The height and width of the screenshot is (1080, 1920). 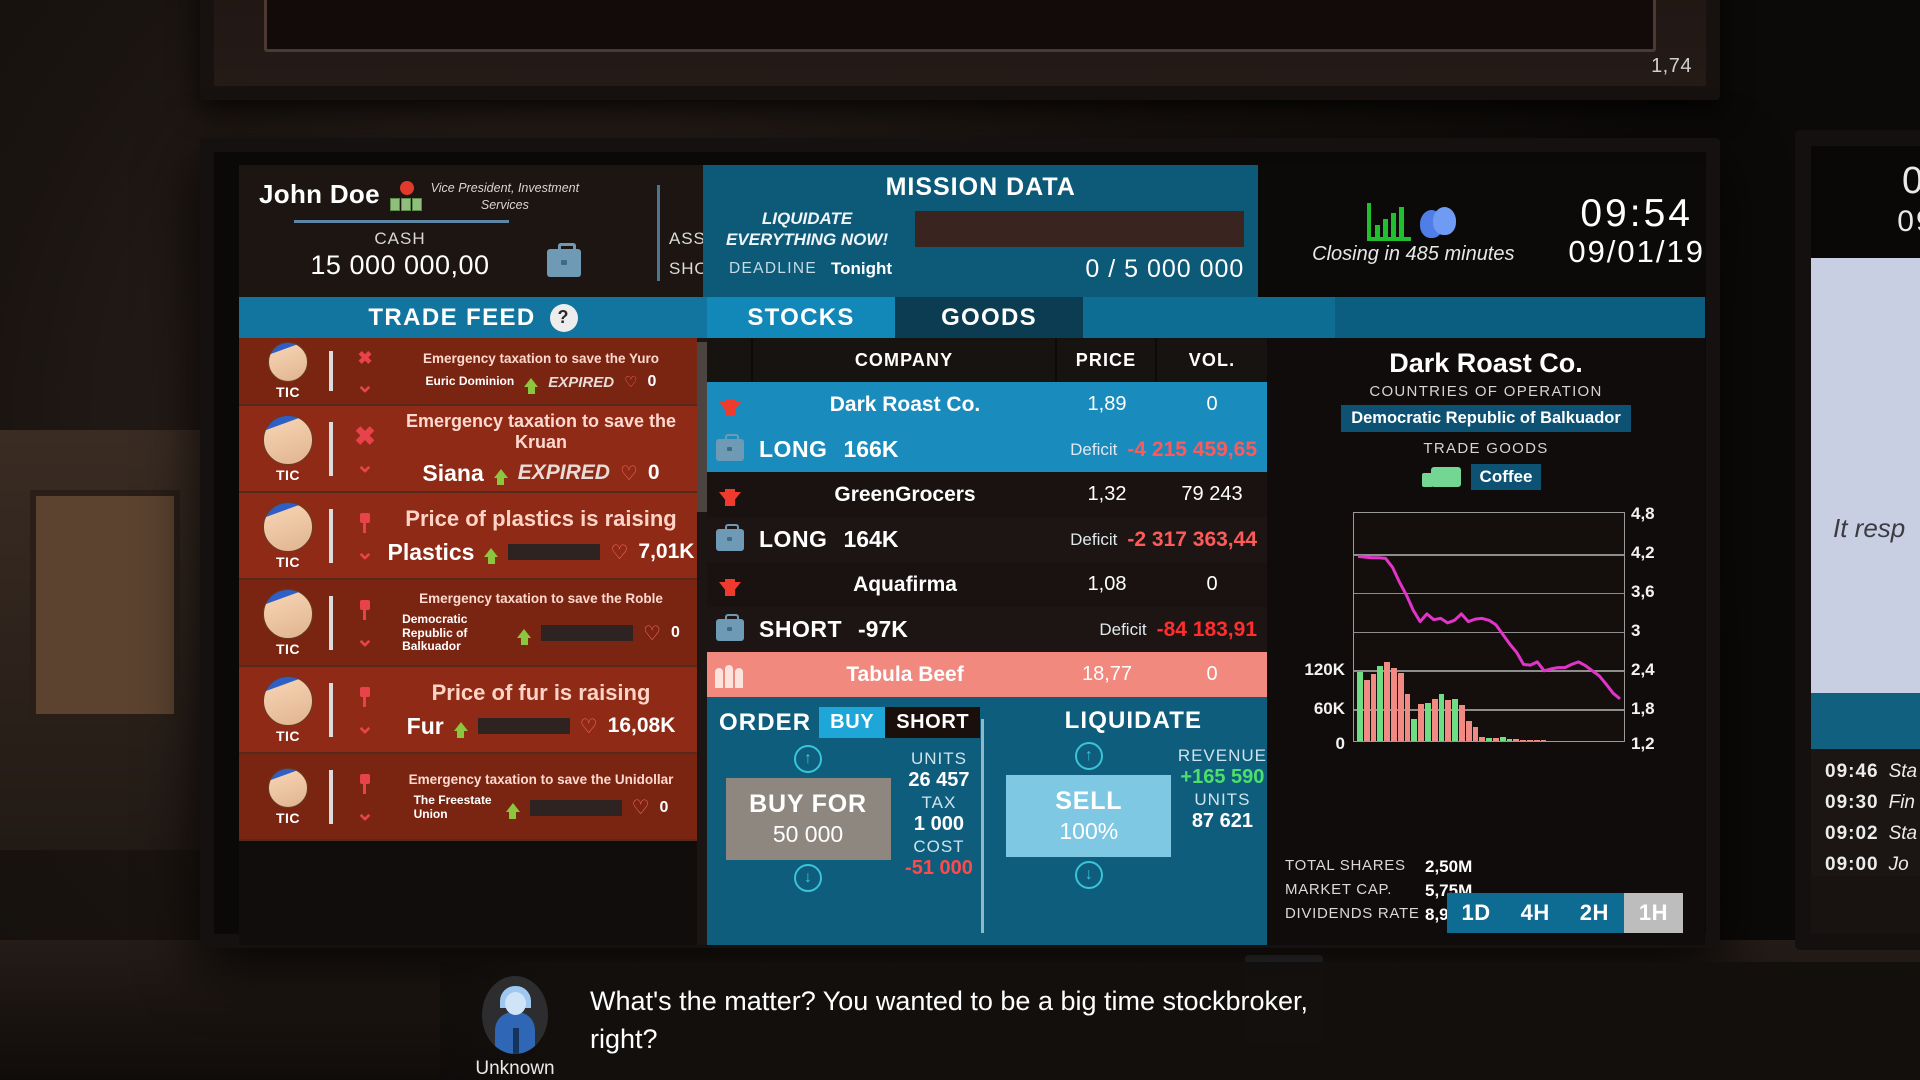 What do you see at coordinates (541, 473) in the screenshot?
I see `feed-meta-row: Siana EXPIRED ♡ 0` at bounding box center [541, 473].